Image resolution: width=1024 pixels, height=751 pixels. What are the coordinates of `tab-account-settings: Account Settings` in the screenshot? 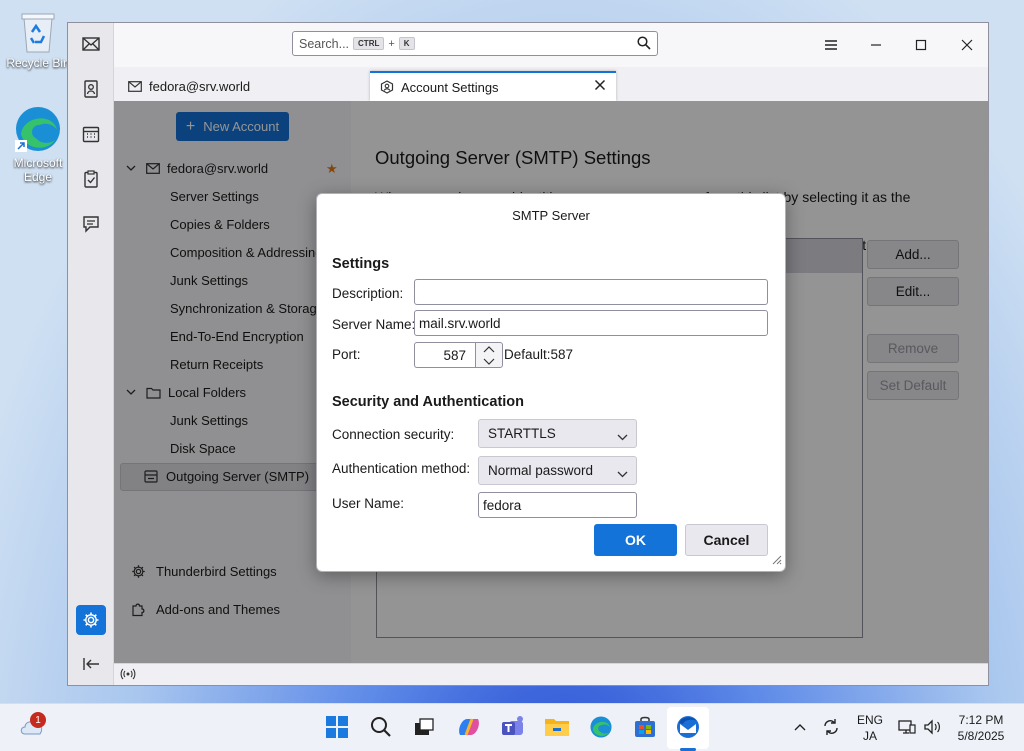 It's located at (493, 86).